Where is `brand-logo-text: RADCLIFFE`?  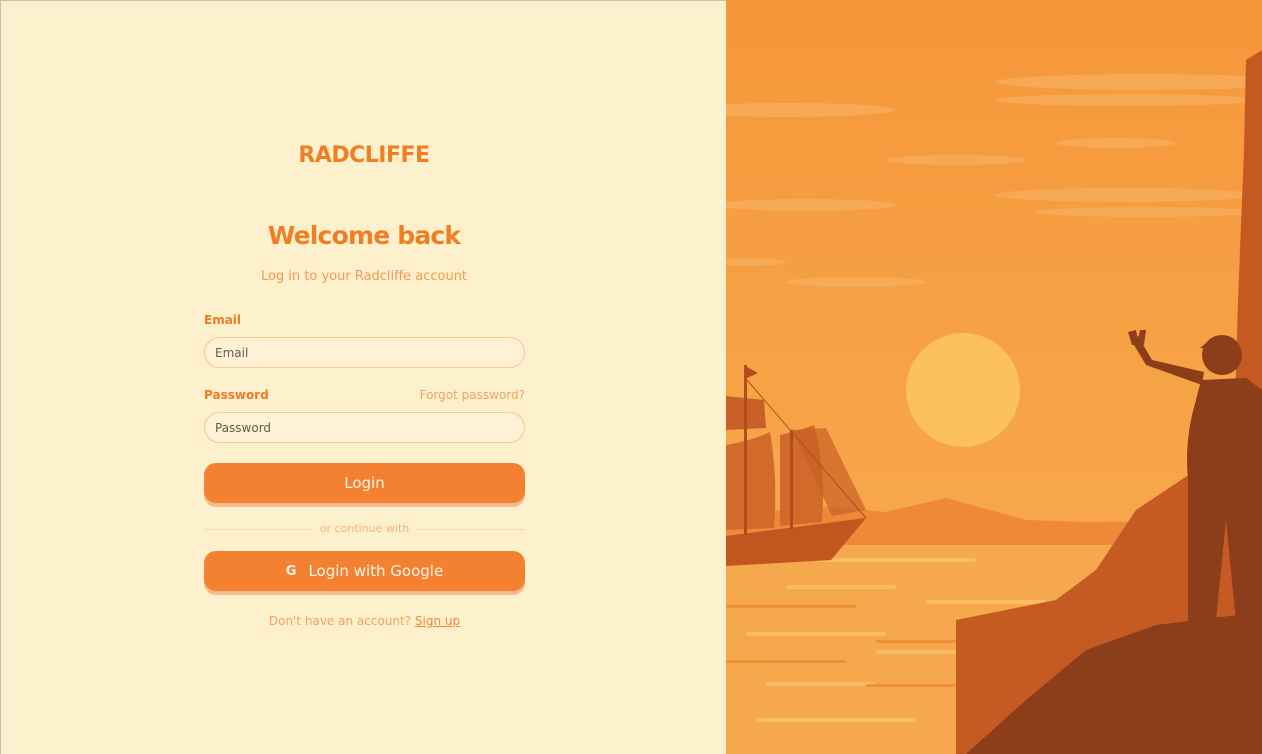 brand-logo-text: RADCLIFFE is located at coordinates (364, 155).